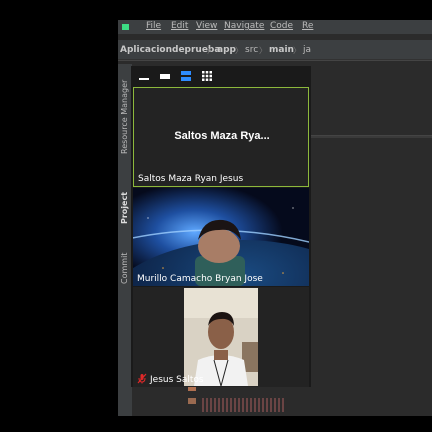 The image size is (432, 432). Describe the element at coordinates (192, 401) in the screenshot. I see `bottom-file-item-icon` at that location.